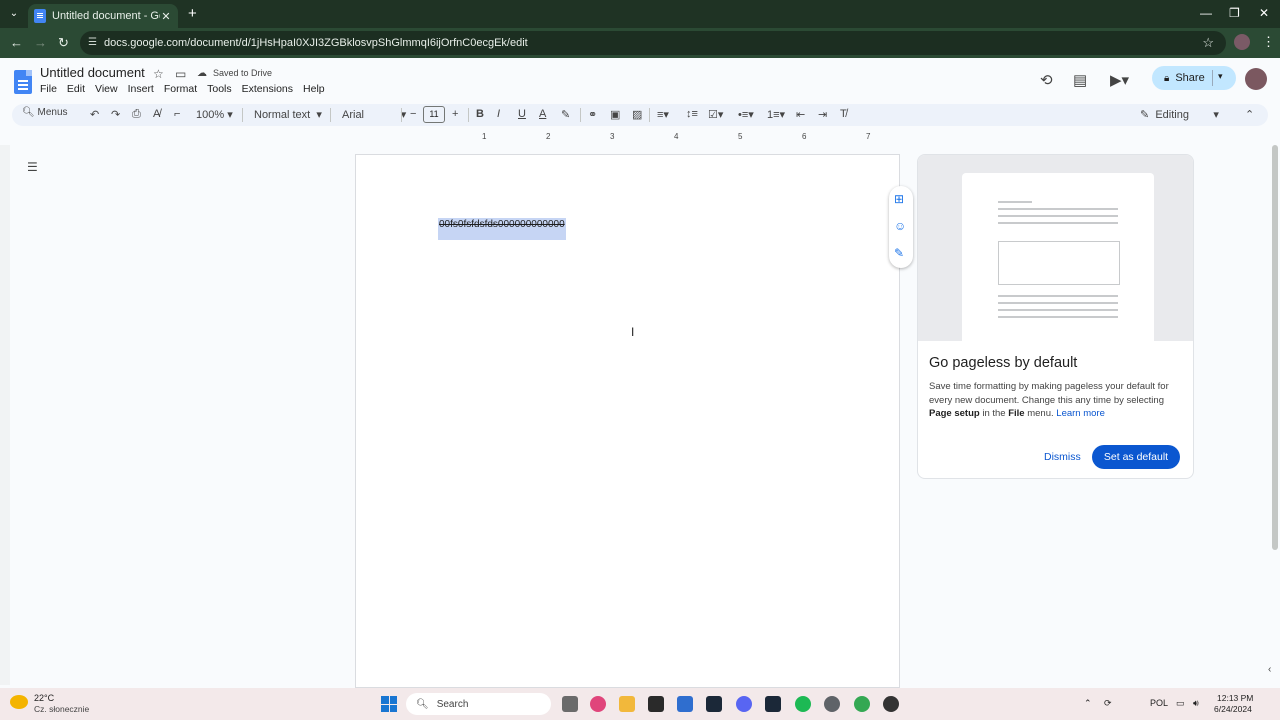  I want to click on font-select: Arial ▾, so click(374, 114).